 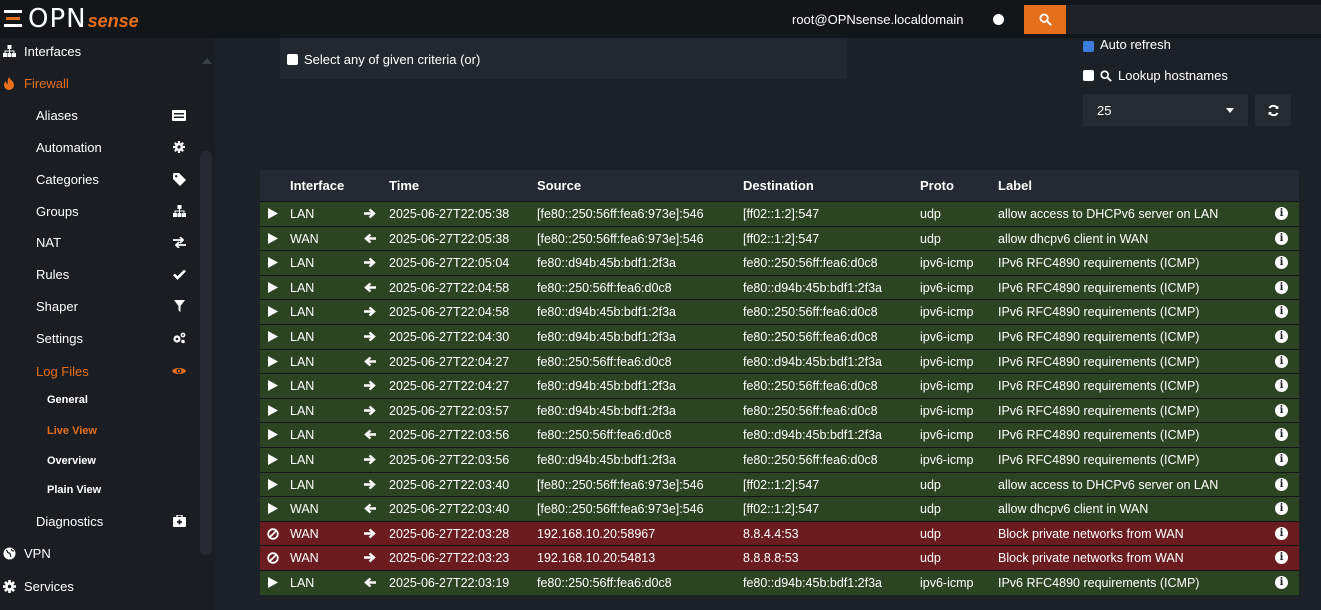 What do you see at coordinates (1193, 19) in the screenshot?
I see `search-input` at bounding box center [1193, 19].